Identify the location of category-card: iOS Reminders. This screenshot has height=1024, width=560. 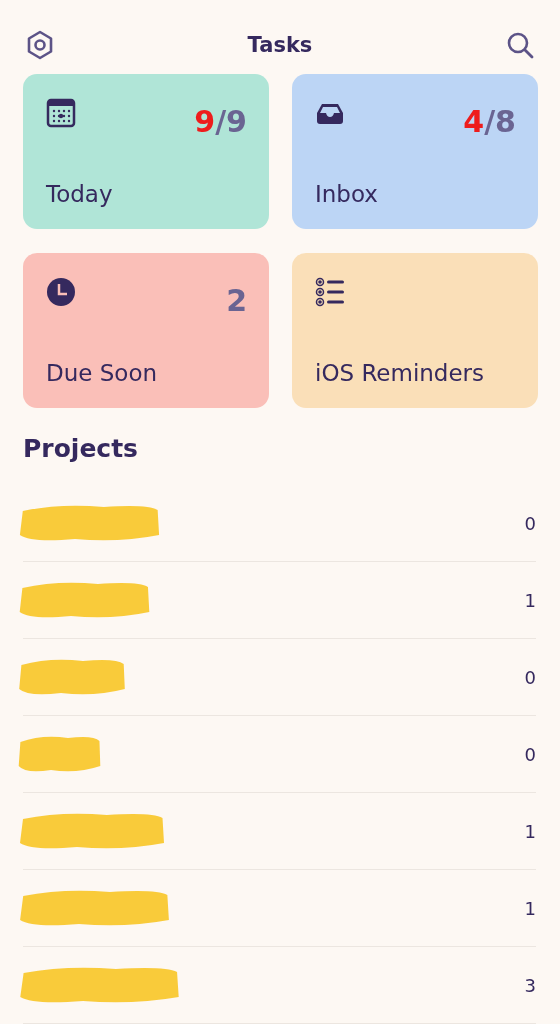
(415, 330).